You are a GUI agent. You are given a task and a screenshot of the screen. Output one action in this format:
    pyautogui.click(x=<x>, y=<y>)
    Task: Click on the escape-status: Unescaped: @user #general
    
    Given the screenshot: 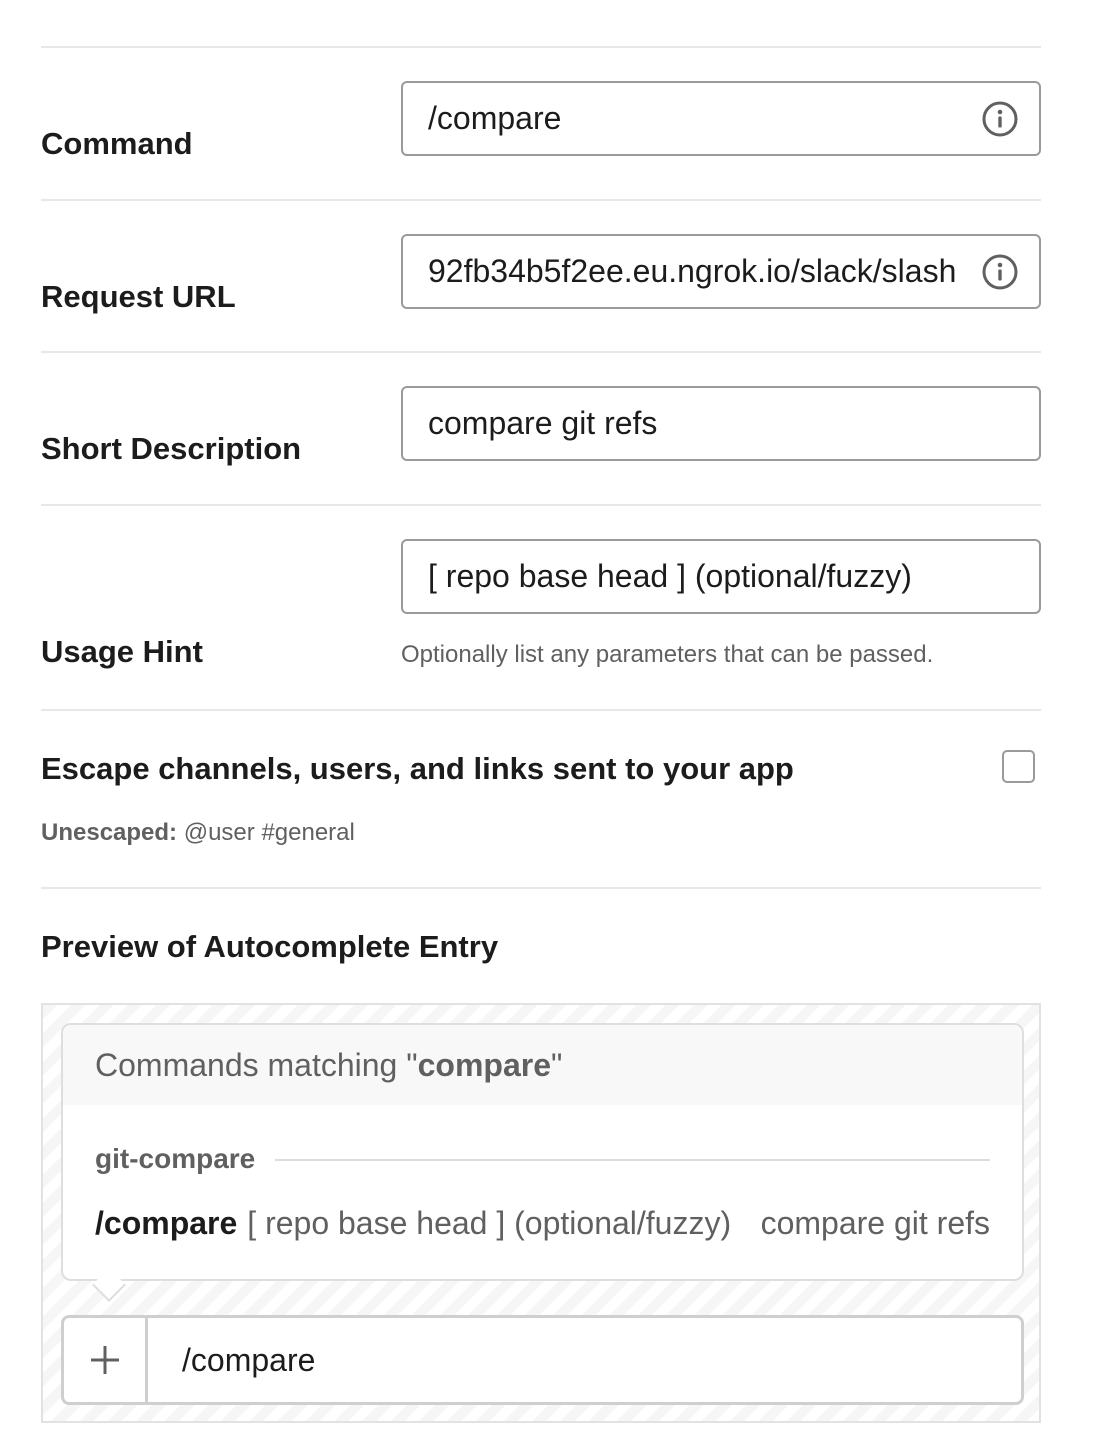 What is the action you would take?
    pyautogui.click(x=198, y=833)
    